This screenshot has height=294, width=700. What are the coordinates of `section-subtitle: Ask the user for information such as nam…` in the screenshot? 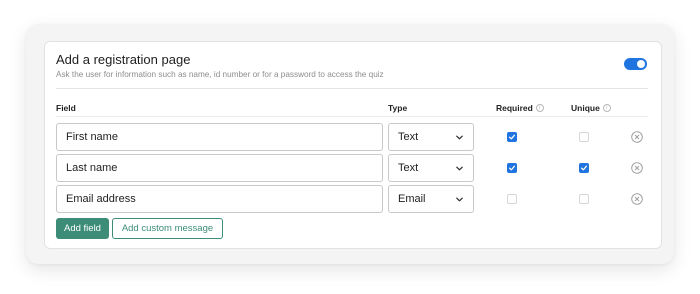 It's located at (220, 74).